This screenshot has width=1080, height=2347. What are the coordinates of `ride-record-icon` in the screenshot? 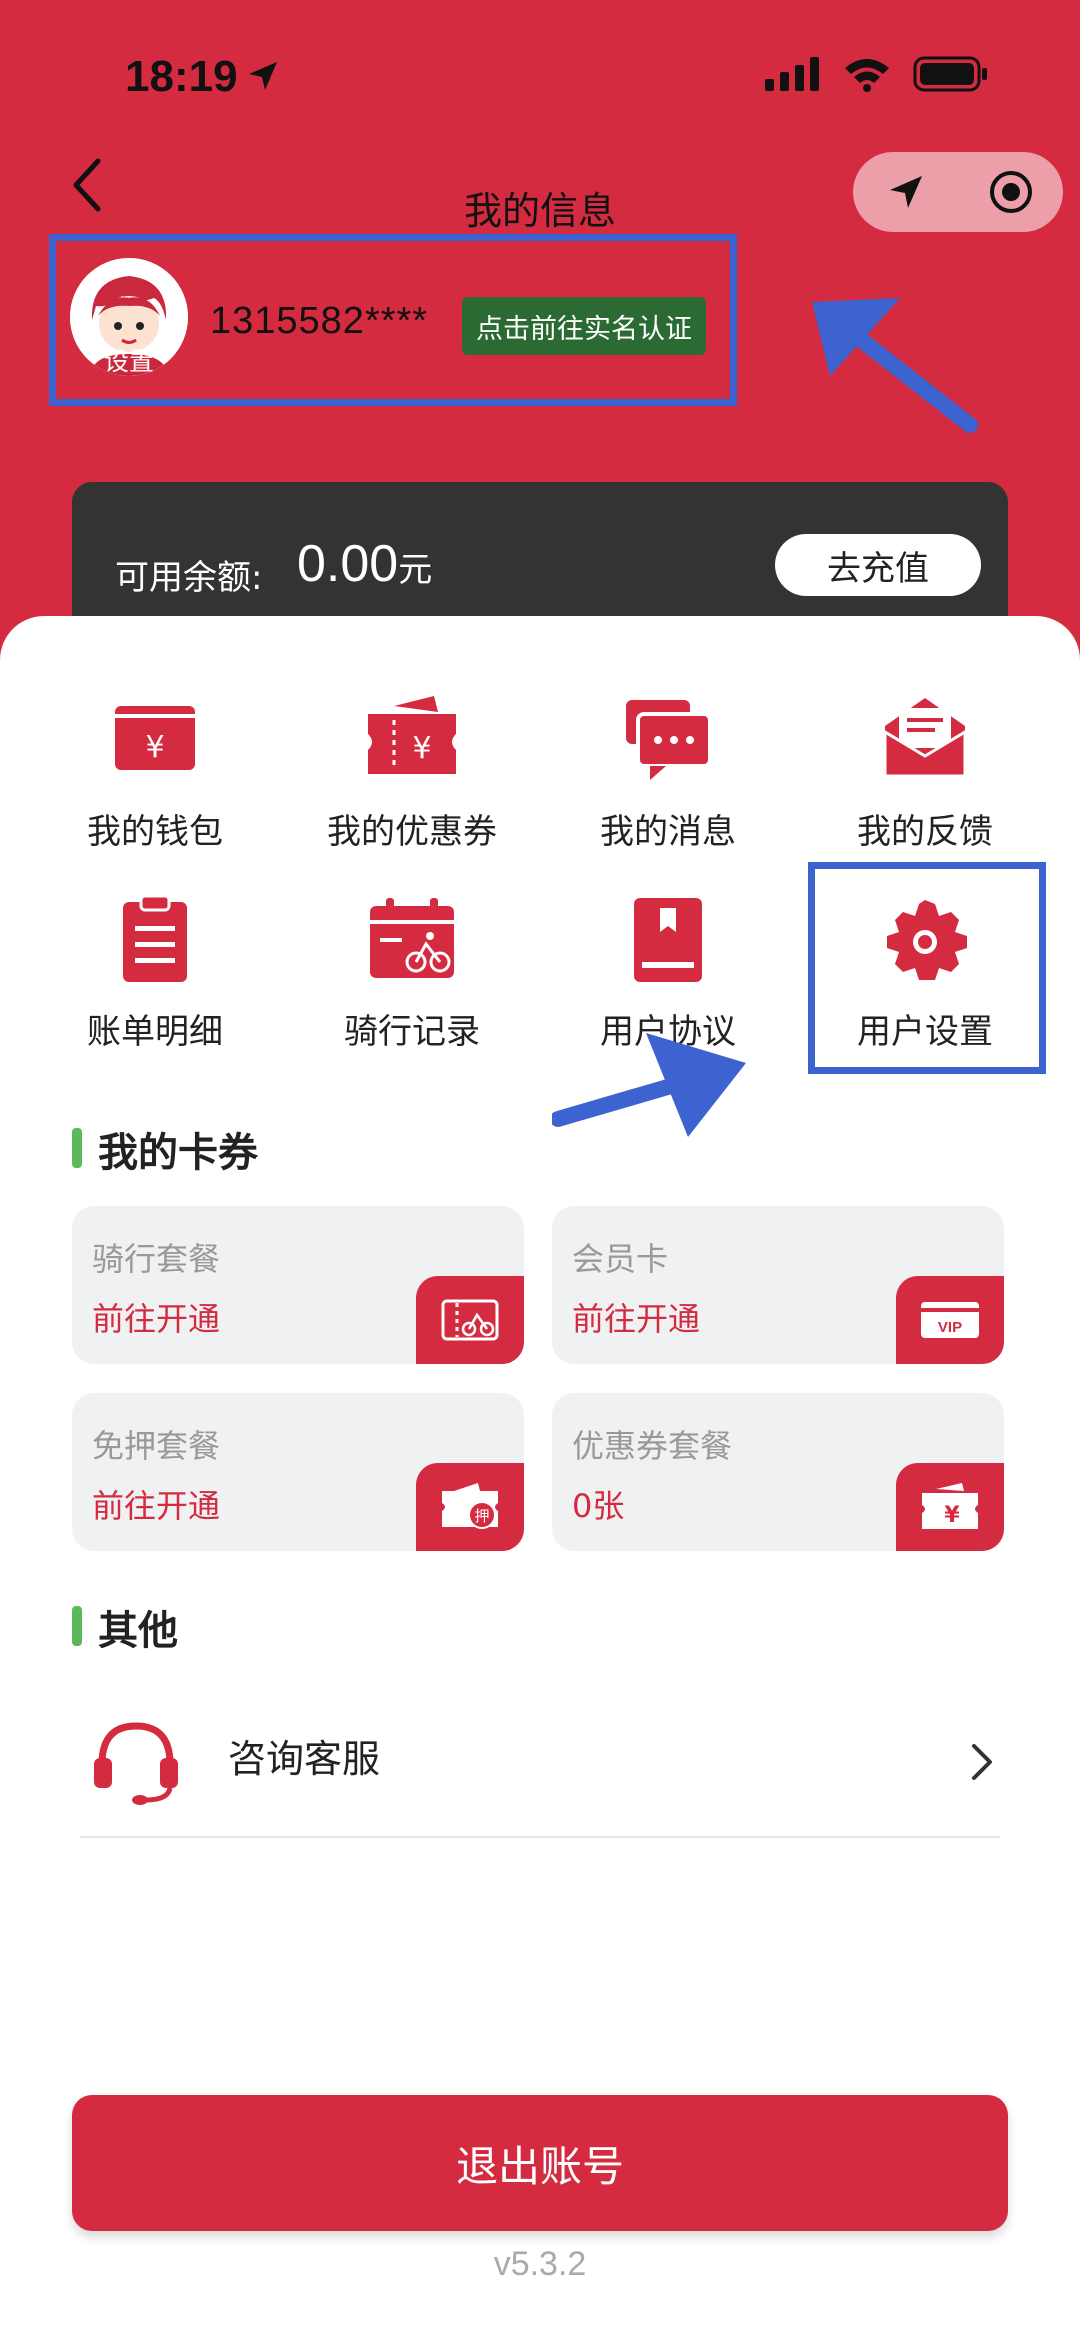 It's located at (412, 938).